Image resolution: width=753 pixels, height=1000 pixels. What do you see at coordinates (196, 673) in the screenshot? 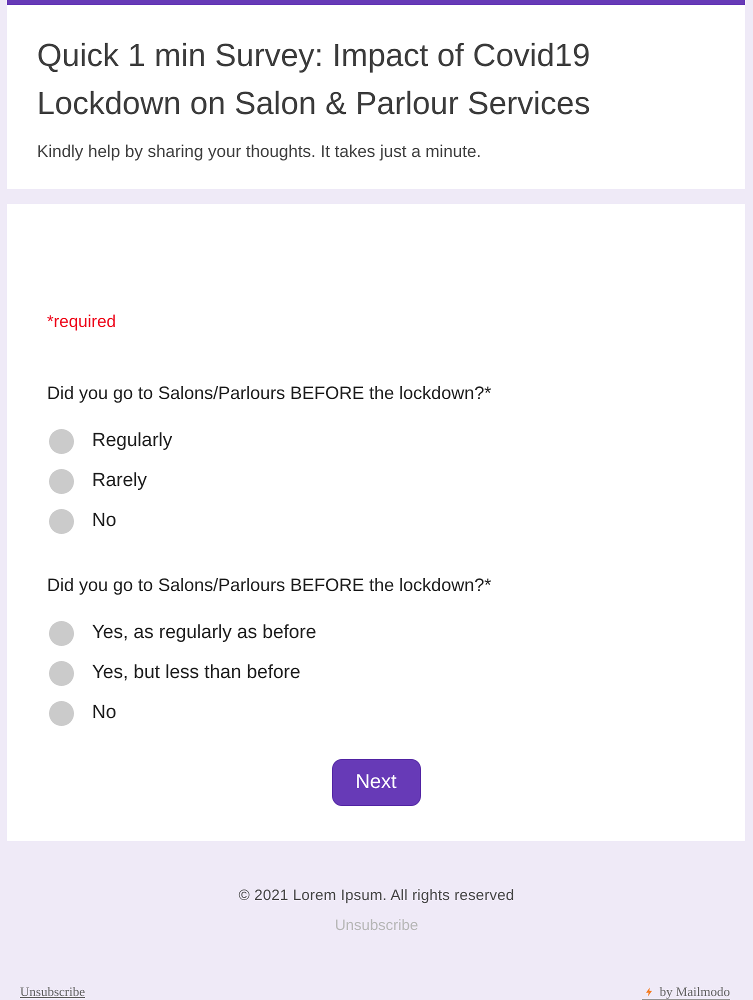
I see `option-label: Yes, but less than before` at bounding box center [196, 673].